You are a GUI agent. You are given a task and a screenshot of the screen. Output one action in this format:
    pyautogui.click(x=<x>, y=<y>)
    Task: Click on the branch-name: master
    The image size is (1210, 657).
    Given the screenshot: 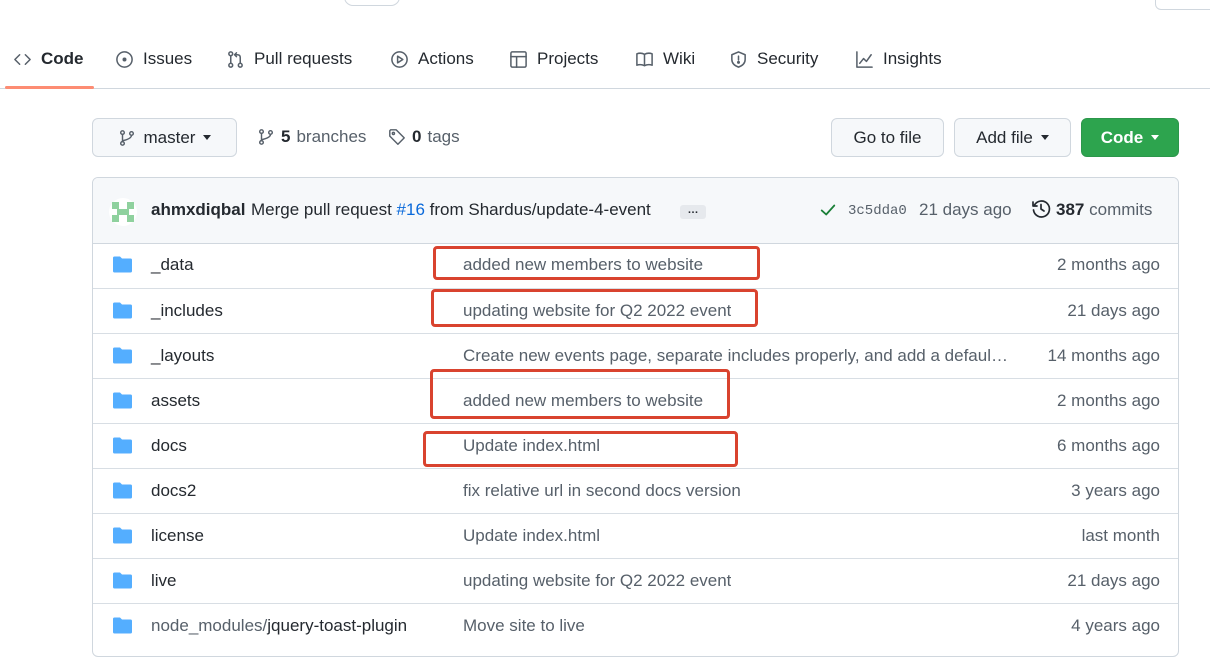 What is the action you would take?
    pyautogui.click(x=169, y=137)
    